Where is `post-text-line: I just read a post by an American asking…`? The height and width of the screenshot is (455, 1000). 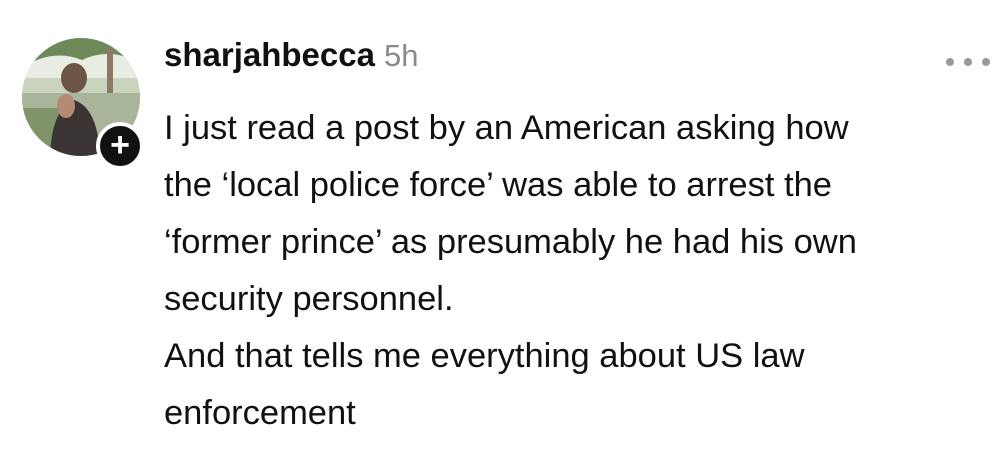 post-text-line: I just read a post by an American asking… is located at coordinates (506, 128).